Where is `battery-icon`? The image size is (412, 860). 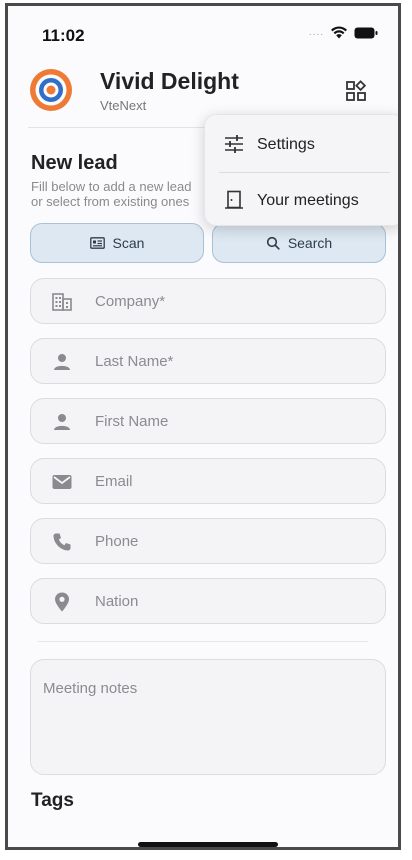
battery-icon is located at coordinates (366, 32).